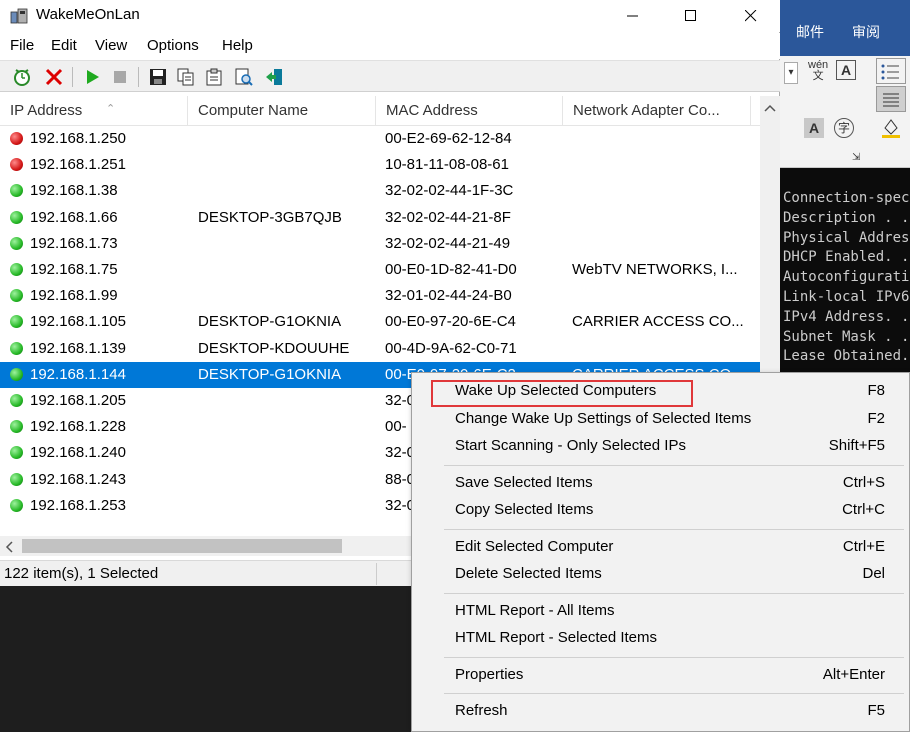  Describe the element at coordinates (866, 32) in the screenshot. I see `word-tab-review: 审阅` at that location.